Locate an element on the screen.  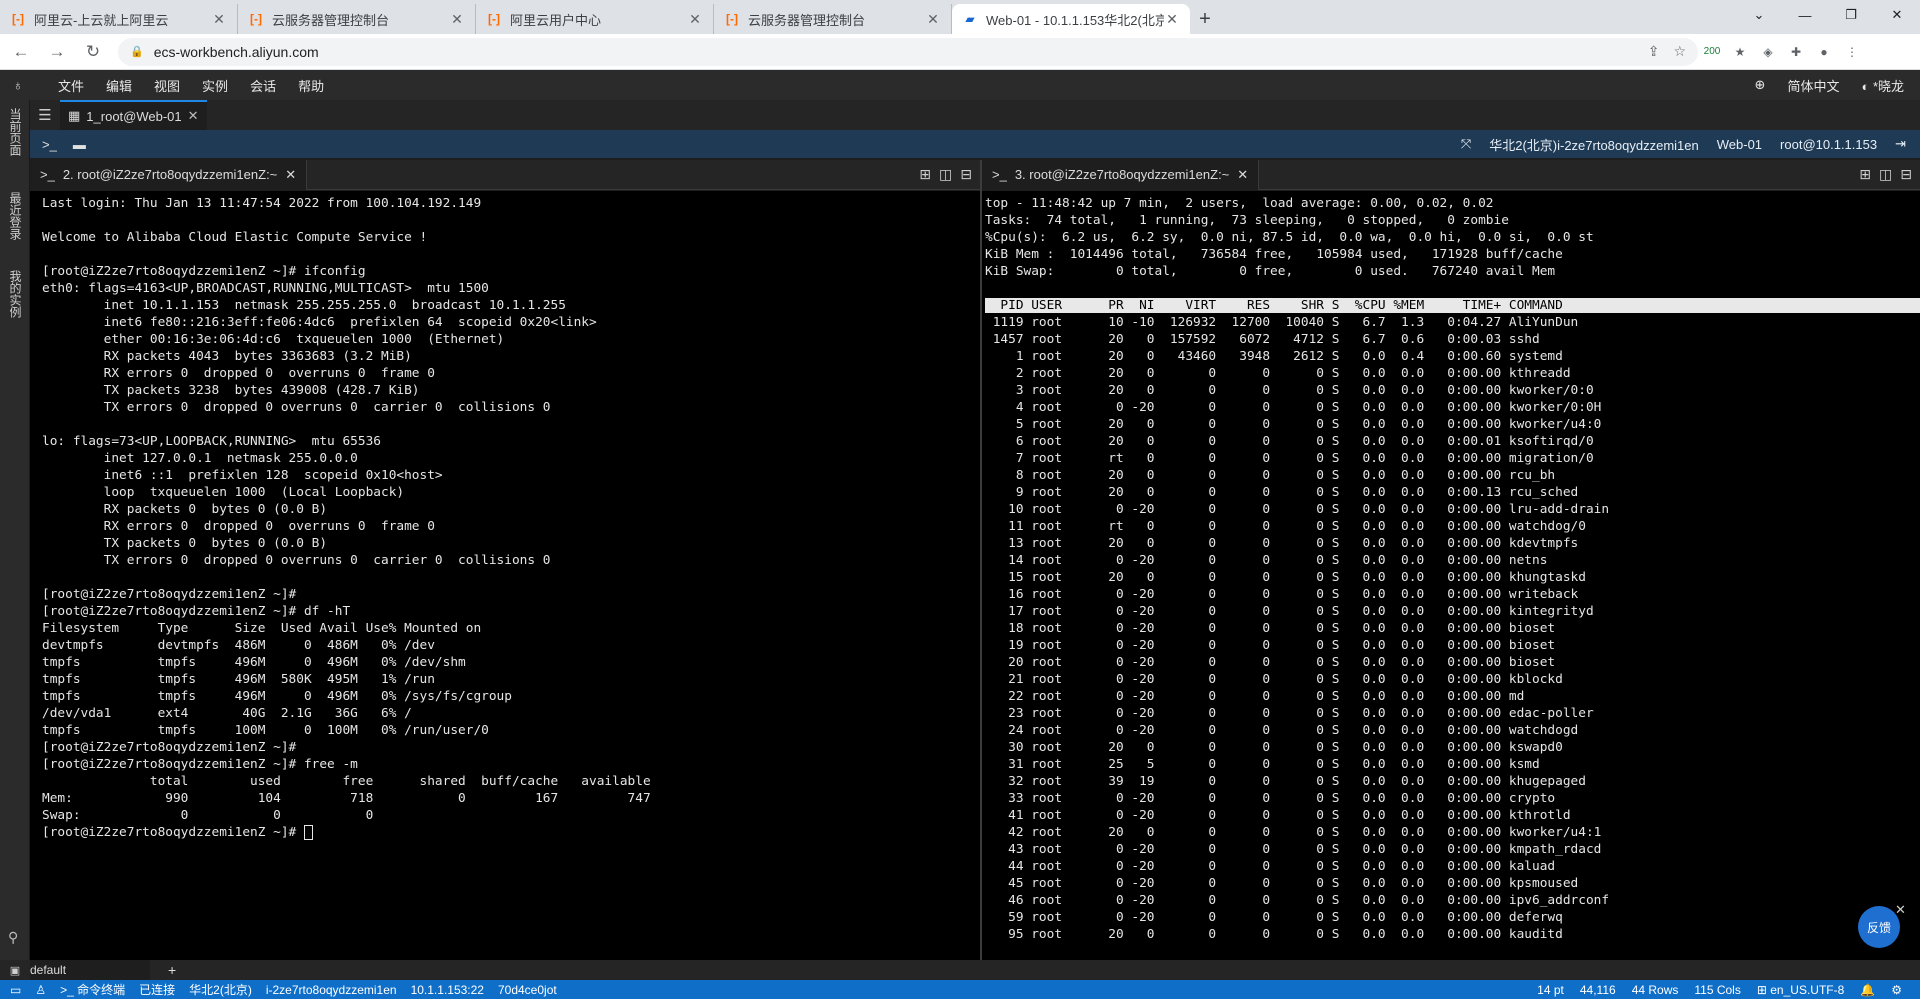
browser-tab-1: [-] 阿里云-上云就上阿里云 ✕ is located at coordinates (119, 19).